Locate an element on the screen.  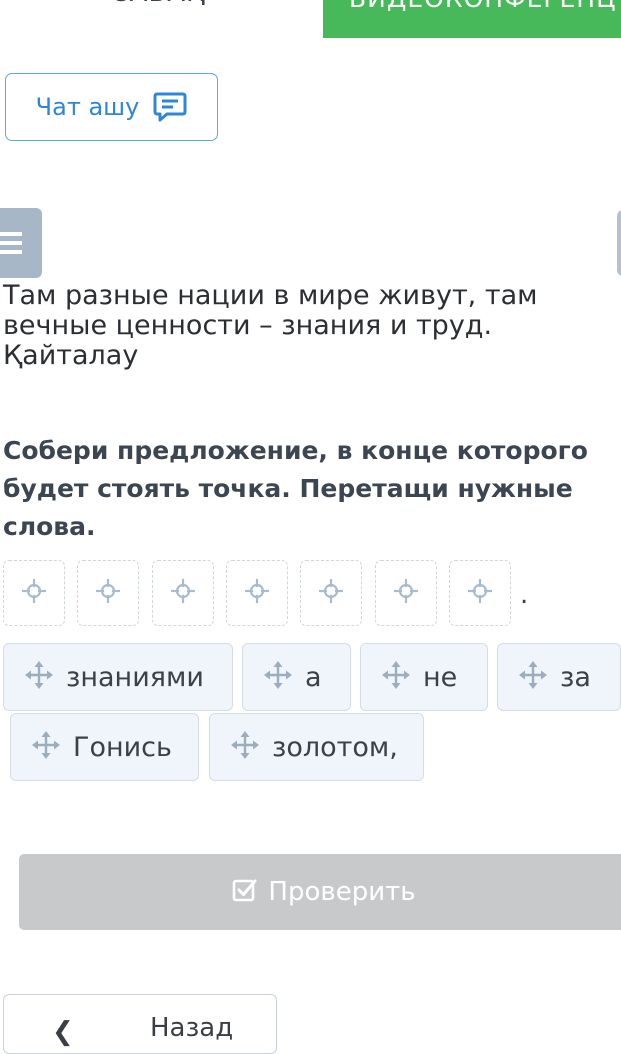
tab-lesson: САБАҚ is located at coordinates (158, 4).